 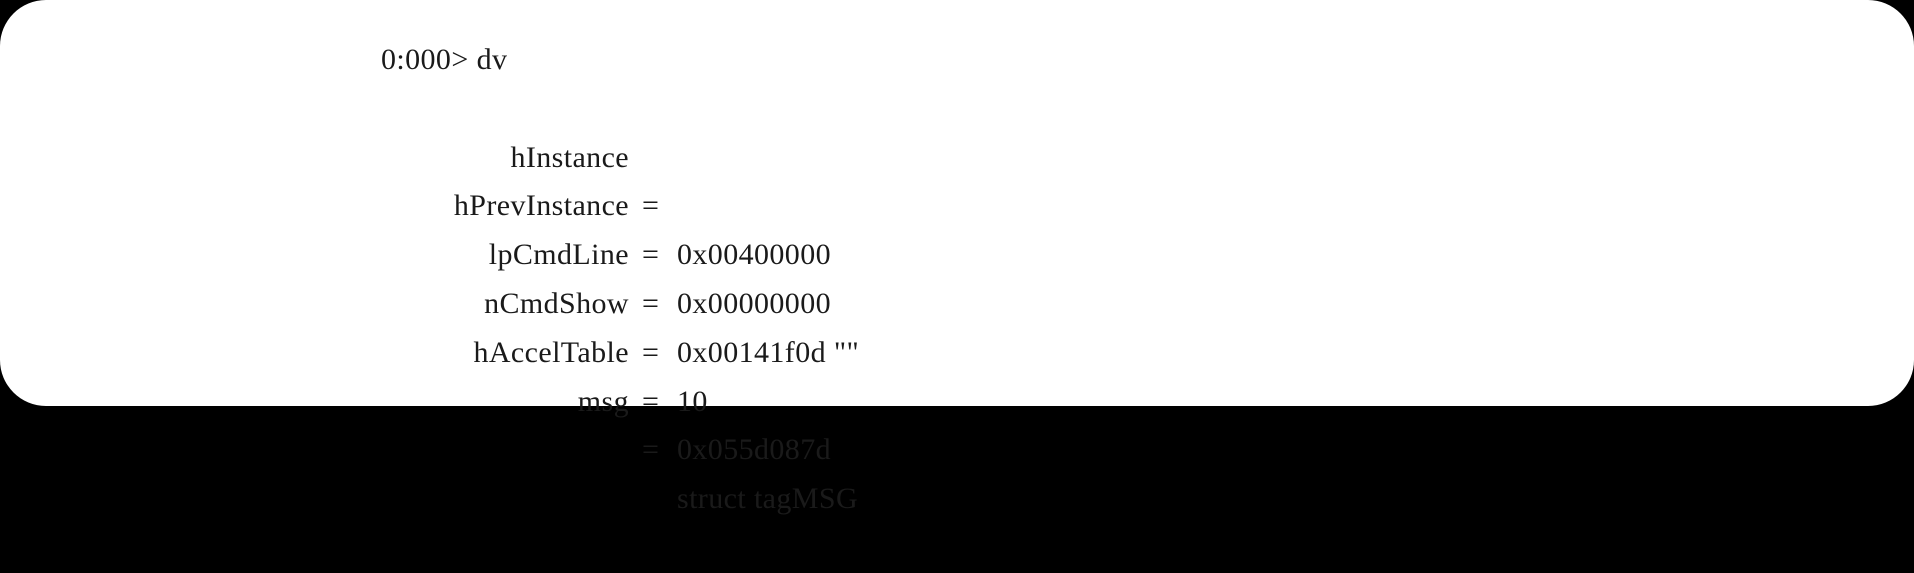 What do you see at coordinates (692, 401) in the screenshot?
I see `variable-value: 10` at bounding box center [692, 401].